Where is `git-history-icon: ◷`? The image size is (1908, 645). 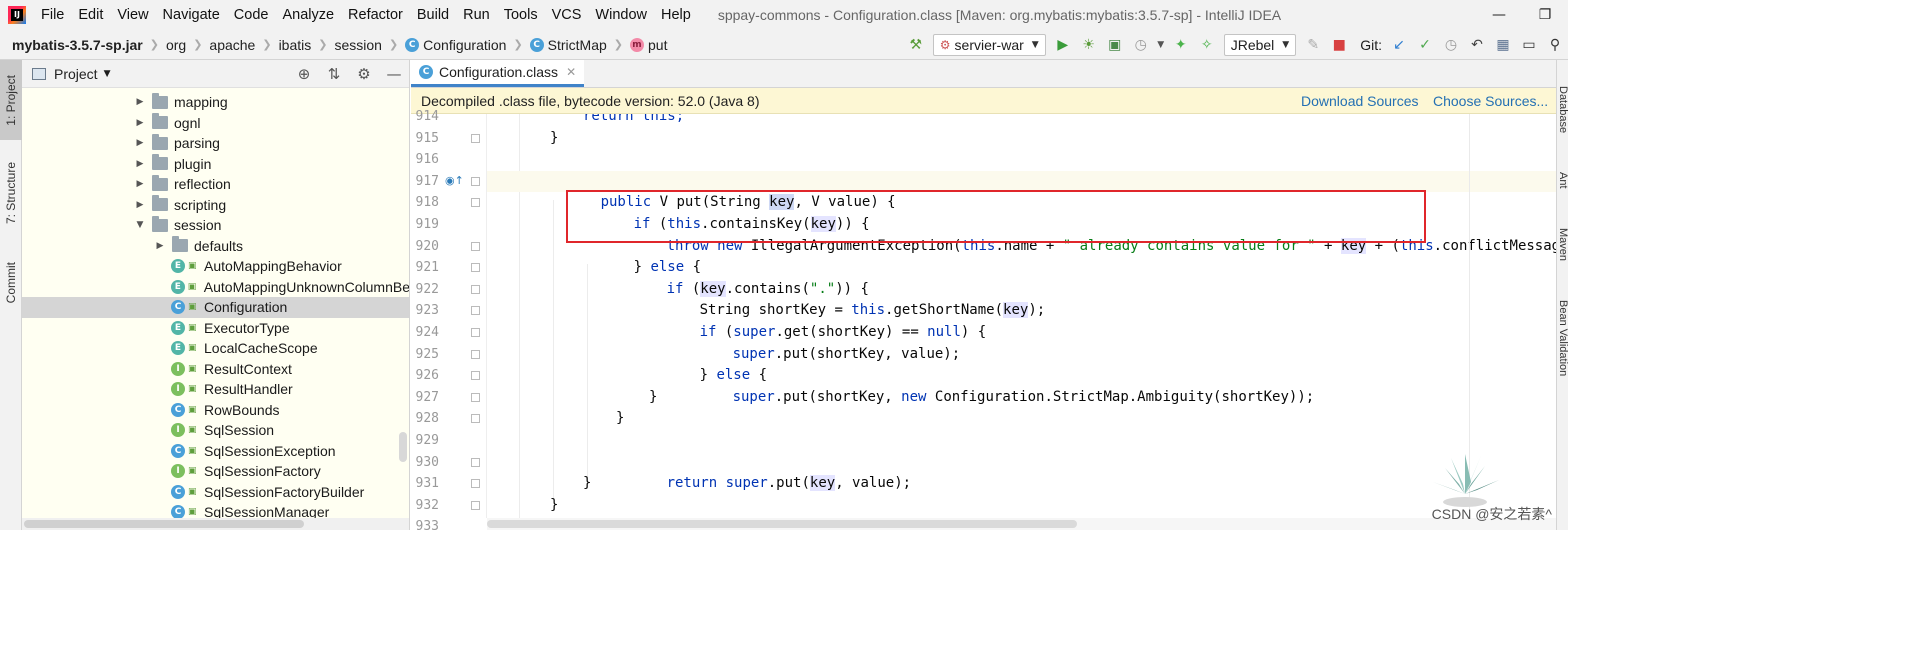 git-history-icon: ◷ is located at coordinates (1451, 45).